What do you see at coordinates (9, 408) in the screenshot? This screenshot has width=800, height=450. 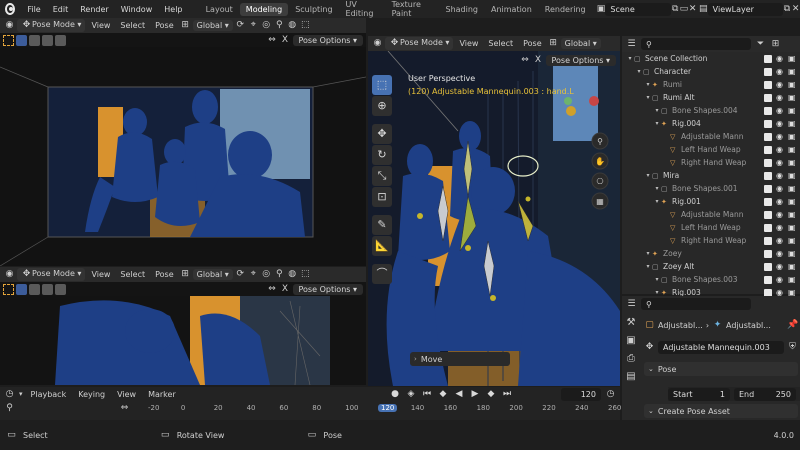 I see `search-icon: ⚲` at bounding box center [9, 408].